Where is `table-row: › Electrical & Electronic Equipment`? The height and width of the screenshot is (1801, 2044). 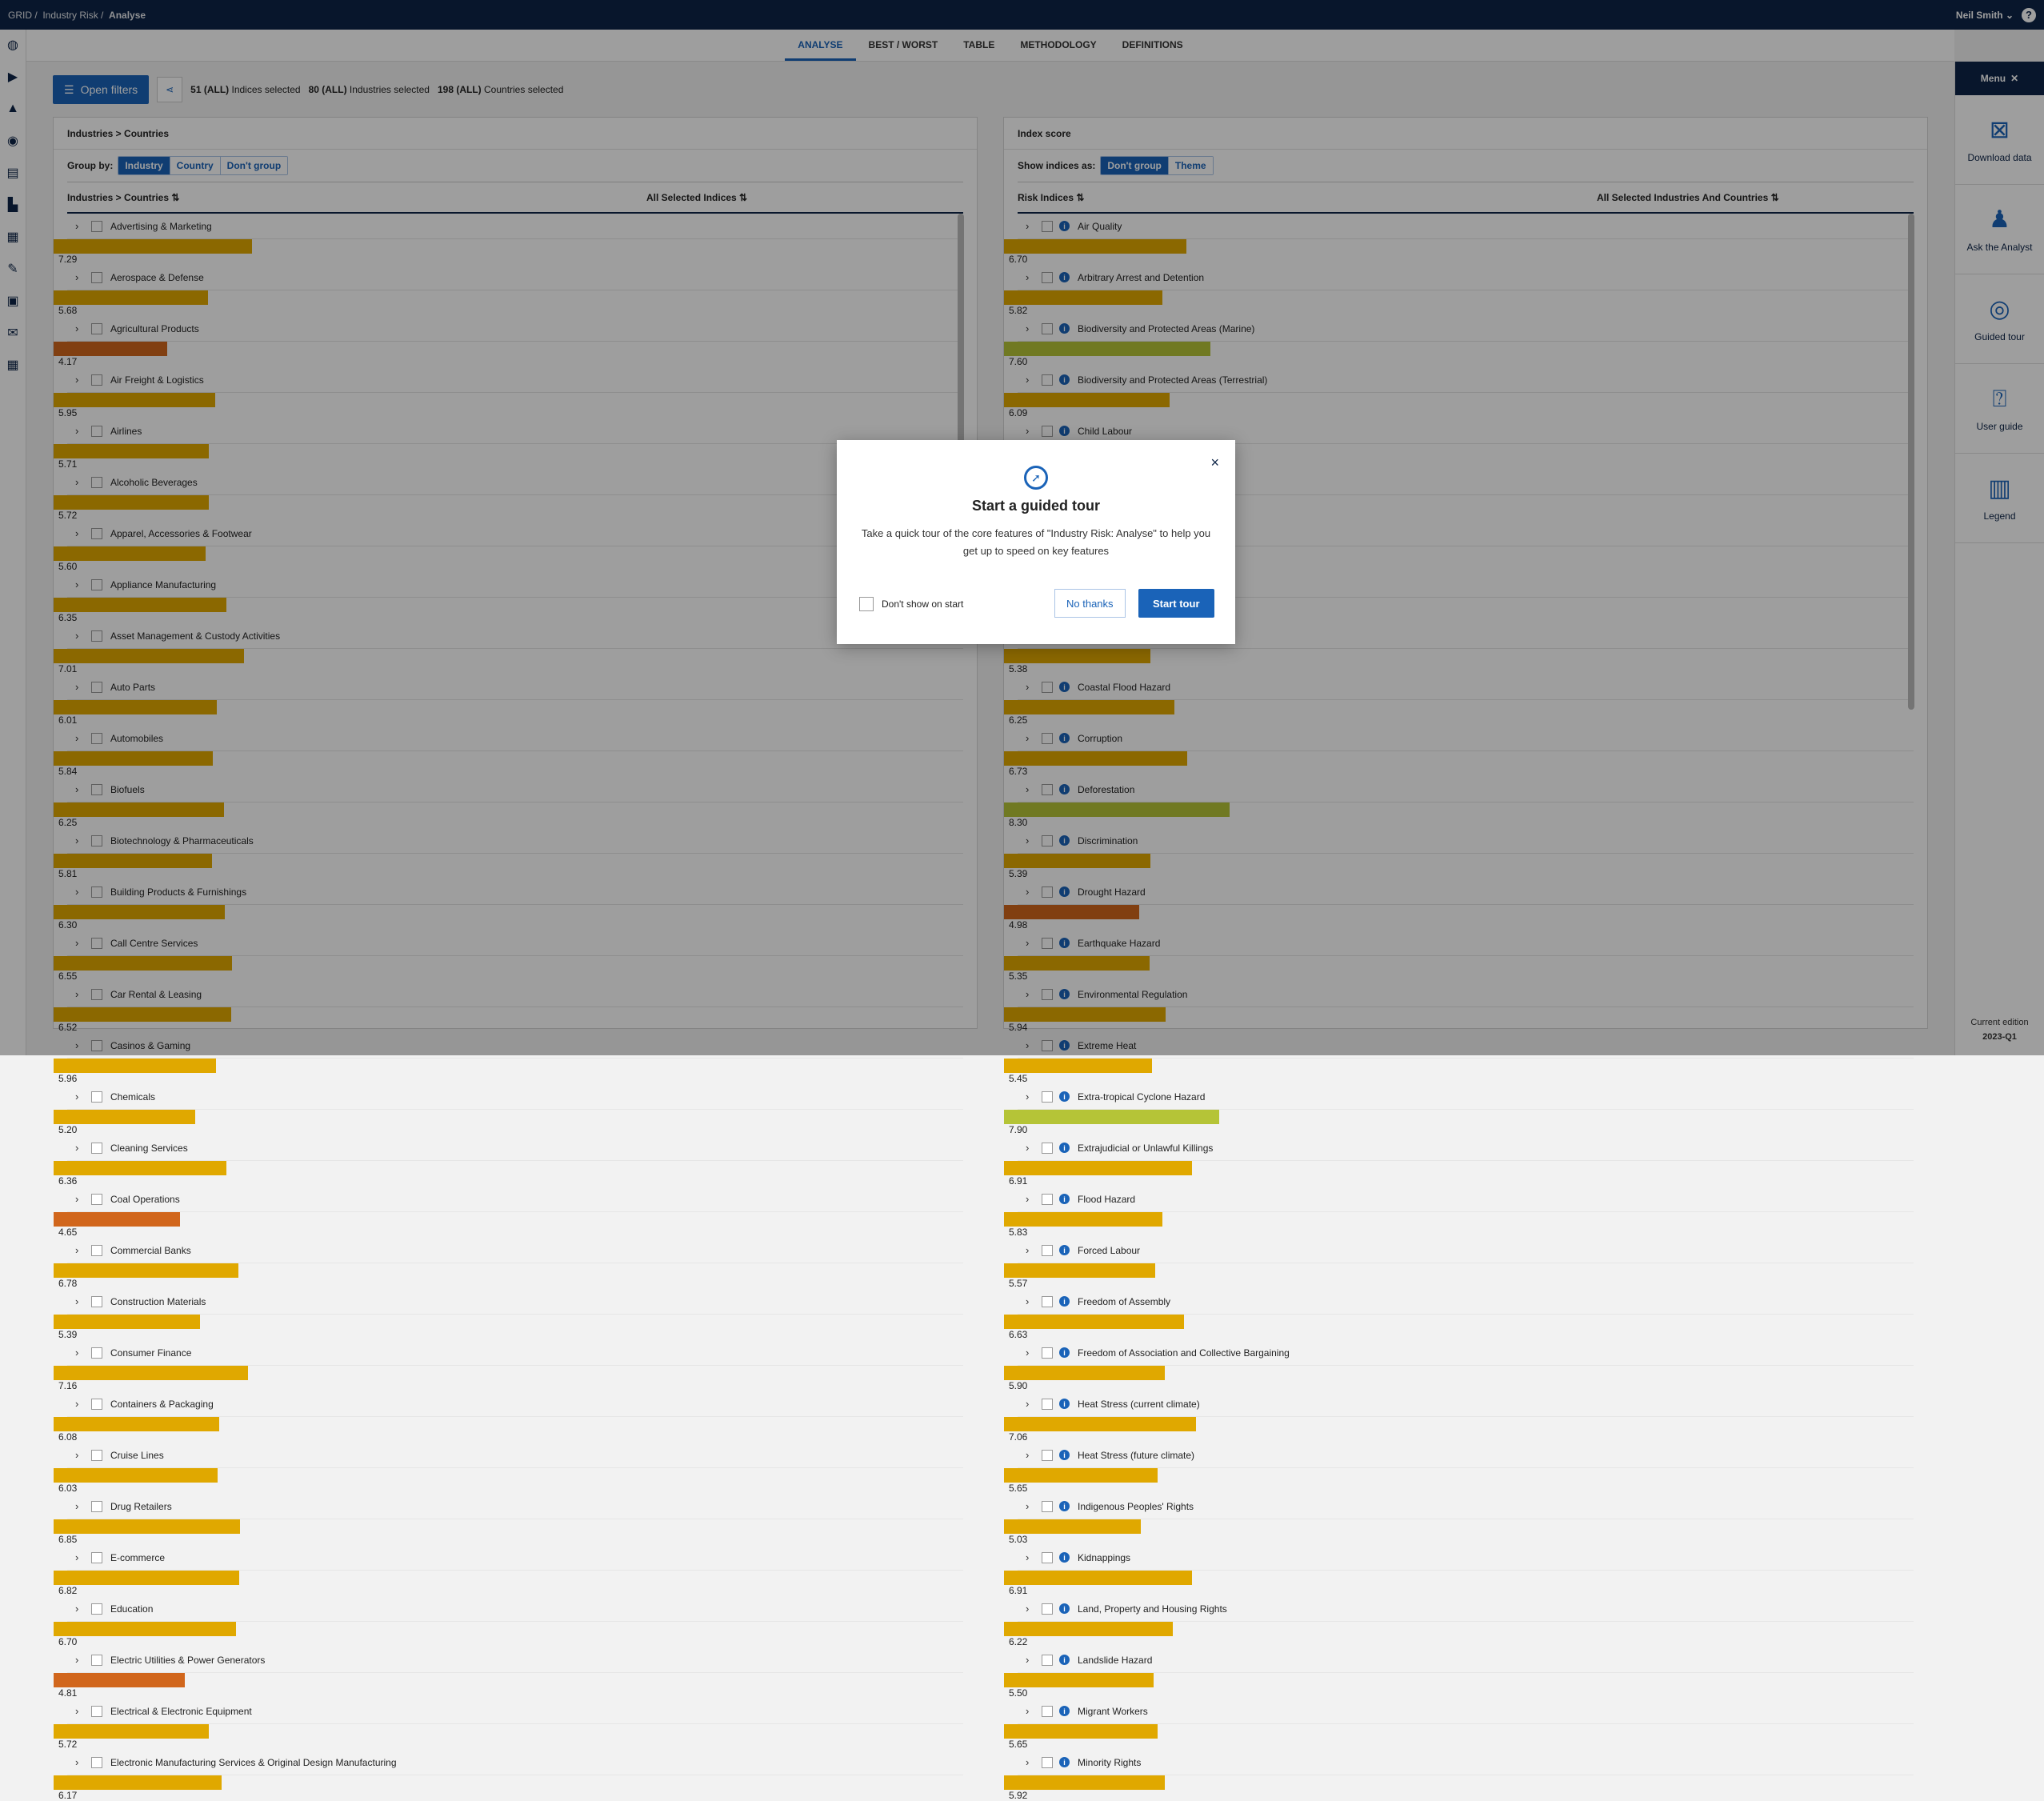
table-row: › Electrical & Electronic Equipment is located at coordinates (515, 1711).